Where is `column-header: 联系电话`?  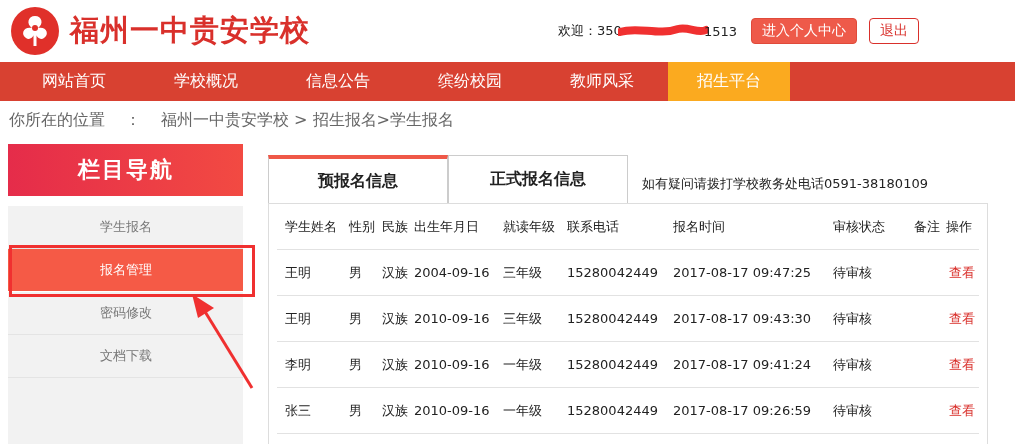
column-header: 联系电话 is located at coordinates (593, 226).